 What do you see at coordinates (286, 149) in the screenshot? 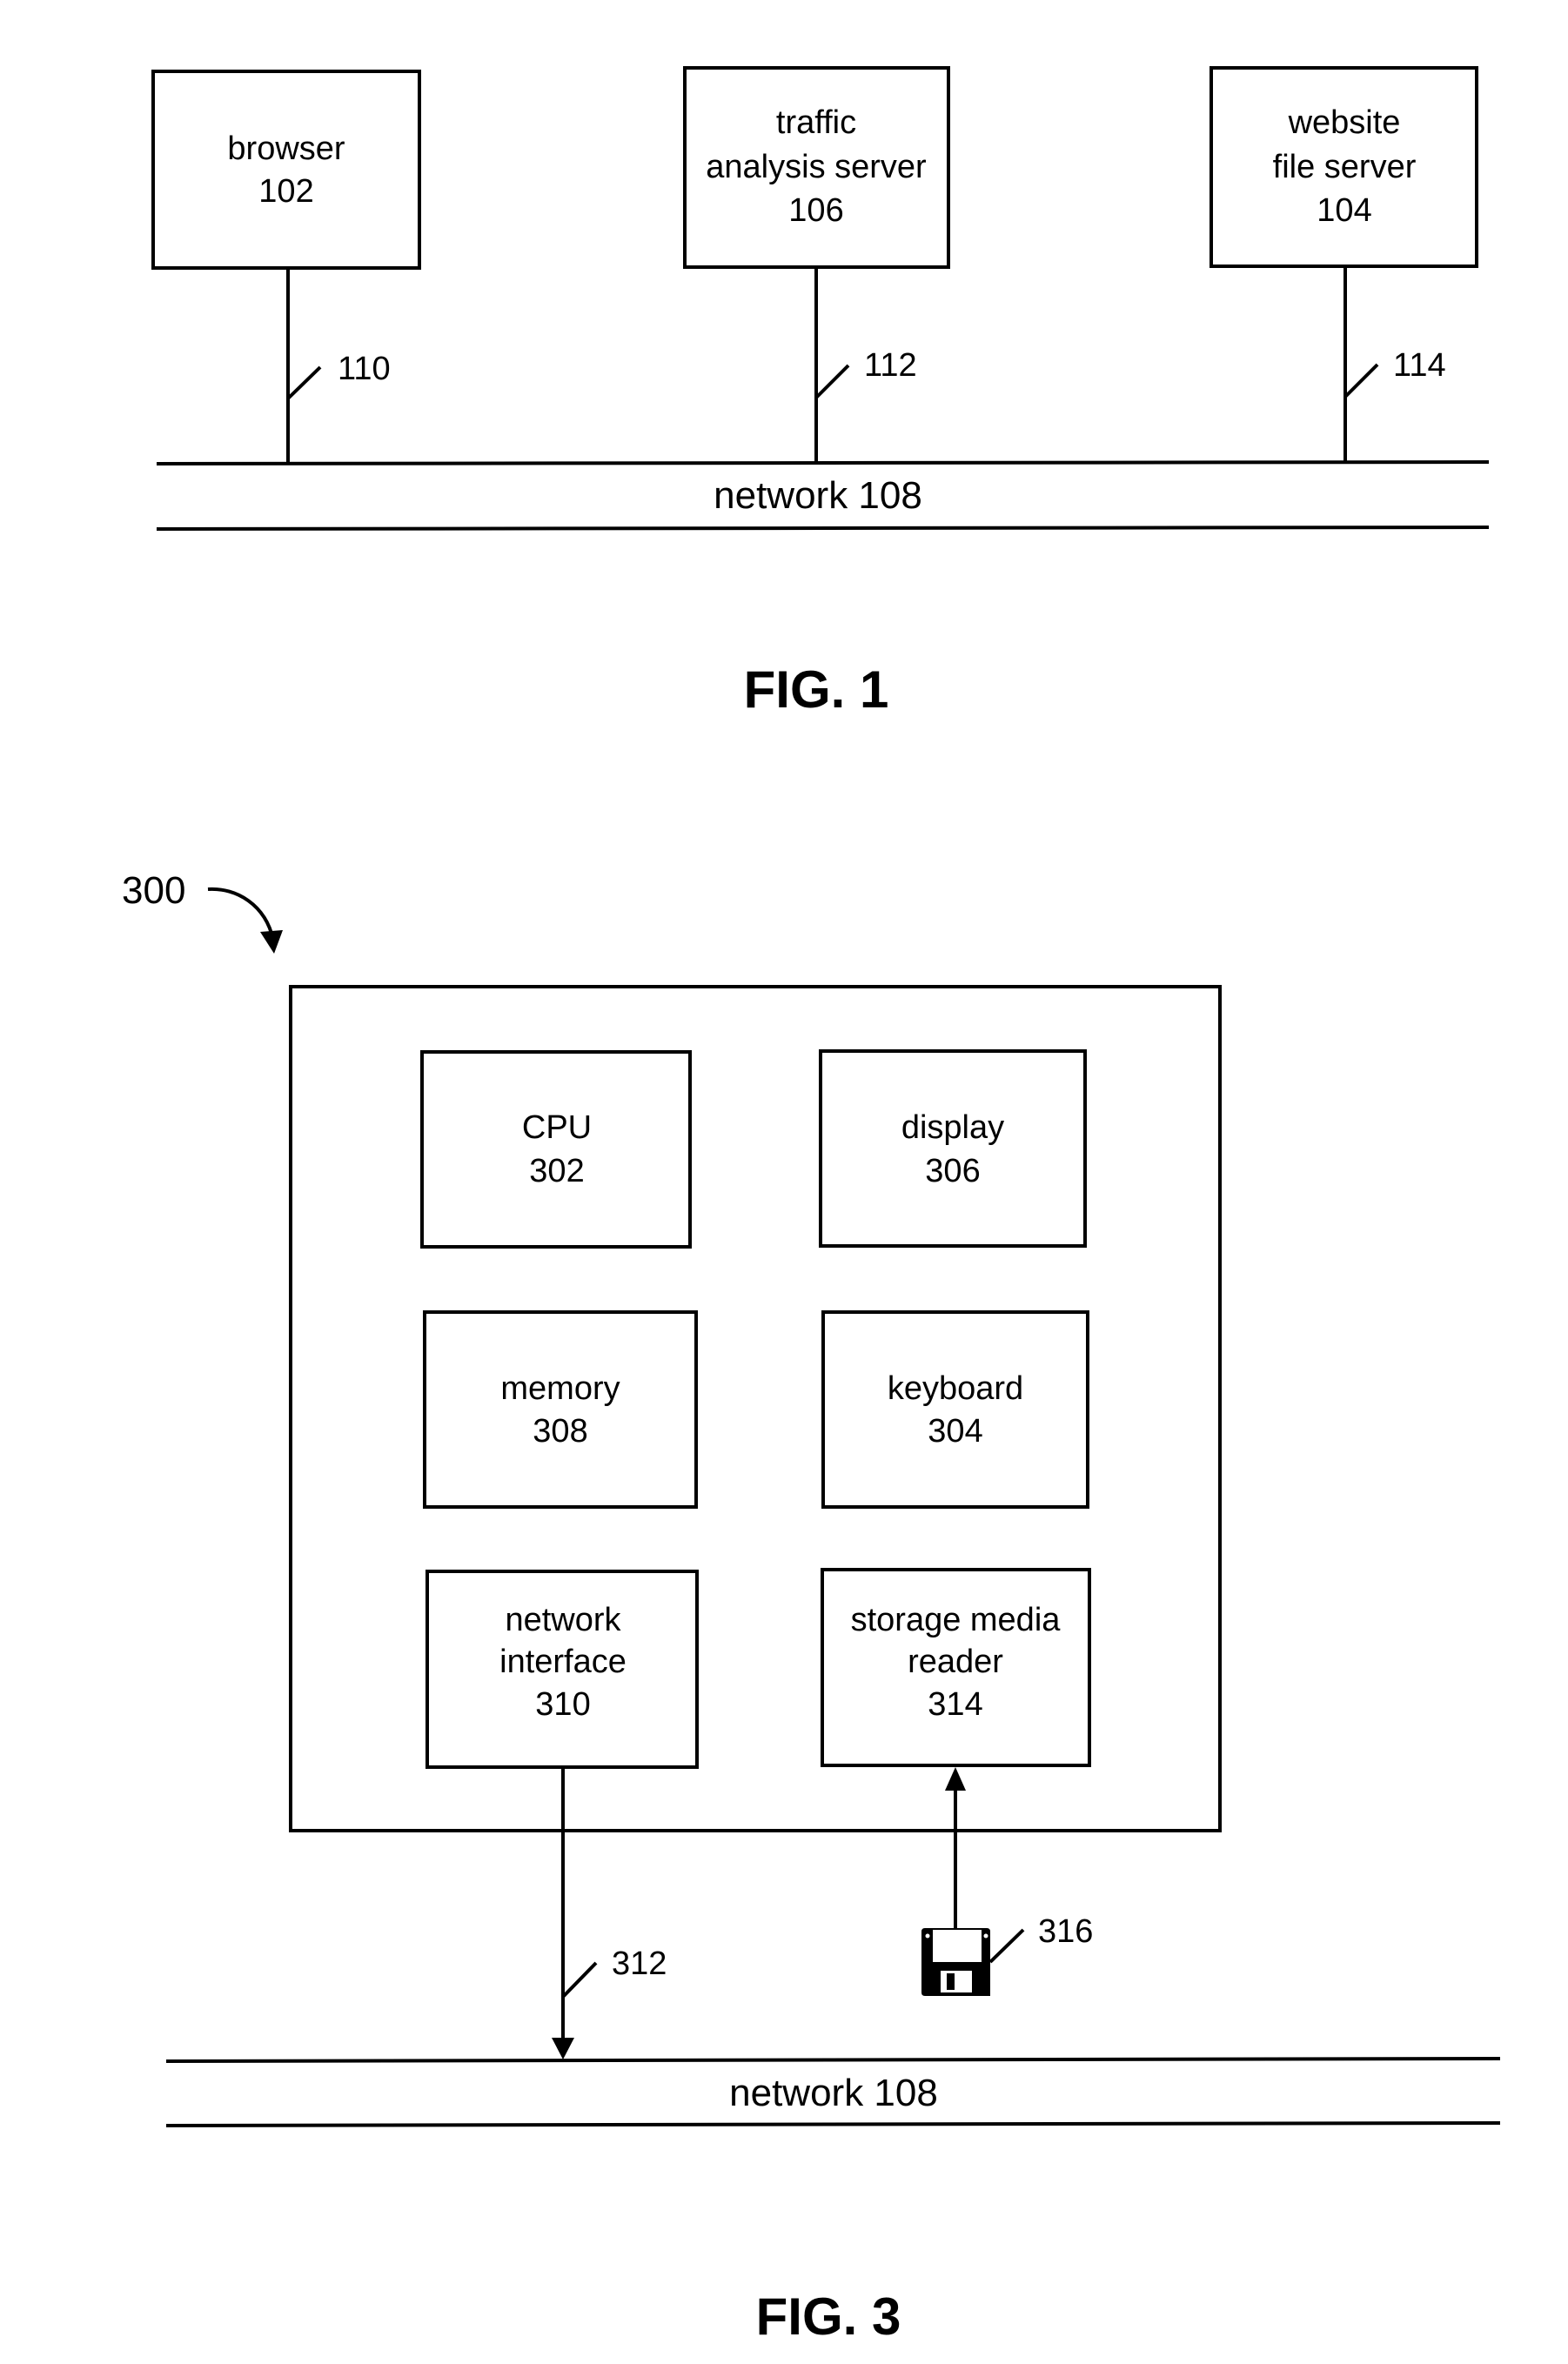
I see `browser-label: browser` at bounding box center [286, 149].